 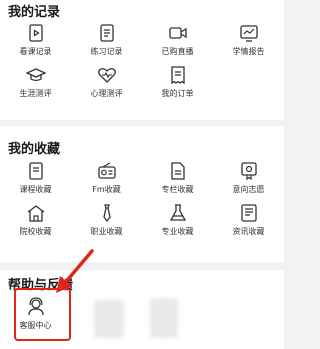 What do you see at coordinates (248, 33) in the screenshot?
I see `chart-report-icon` at bounding box center [248, 33].